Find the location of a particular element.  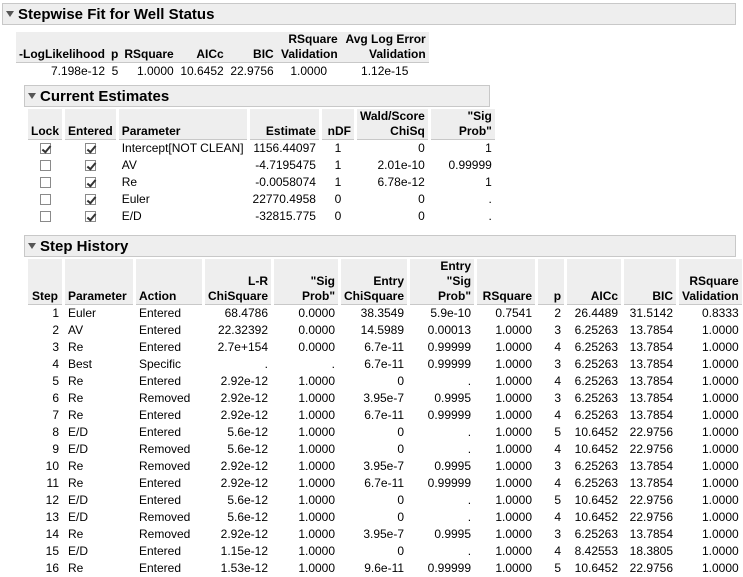

history-cell-entry-sig-prob: 5.9e-10 is located at coordinates (451, 313).